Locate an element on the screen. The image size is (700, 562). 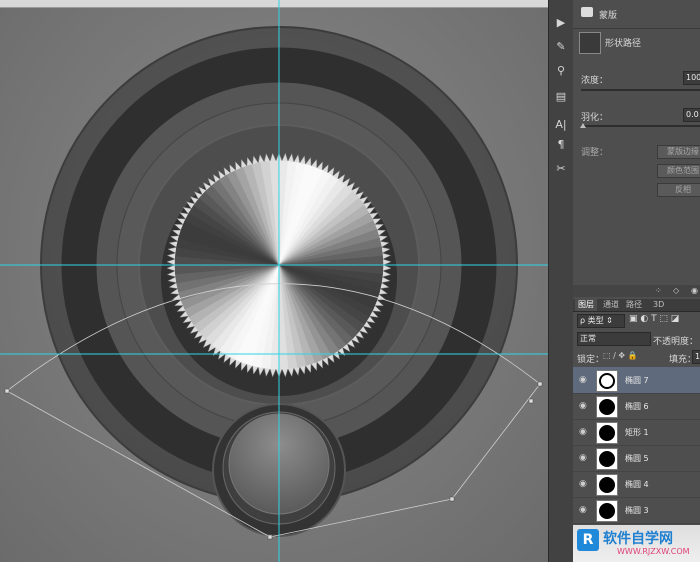
layer-row: ◉ 椭圆 6 is located at coordinates (636, 406).